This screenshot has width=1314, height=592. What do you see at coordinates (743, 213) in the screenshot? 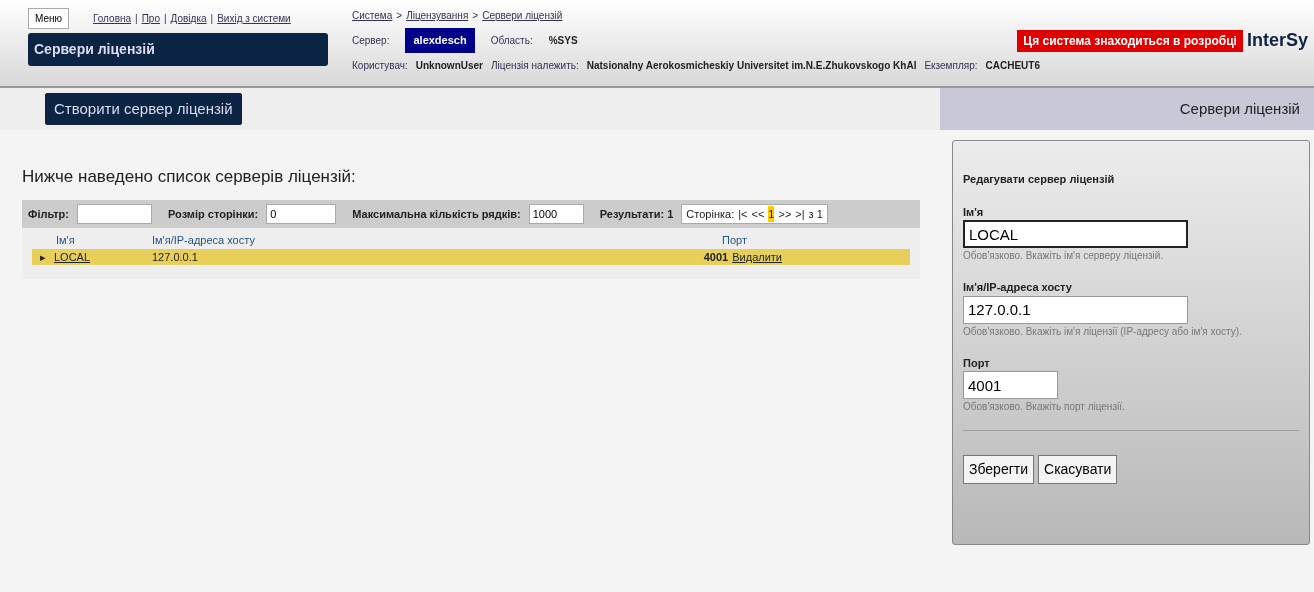
I see `pager-link: |<` at bounding box center [743, 213].